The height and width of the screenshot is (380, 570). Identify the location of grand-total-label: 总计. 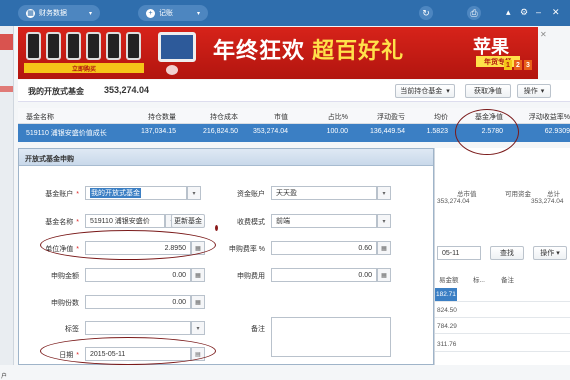
(553, 194).